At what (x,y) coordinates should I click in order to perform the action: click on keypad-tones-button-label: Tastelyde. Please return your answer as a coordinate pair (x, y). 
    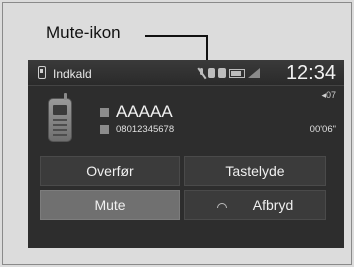
    Looking at the image, I should click on (255, 171).